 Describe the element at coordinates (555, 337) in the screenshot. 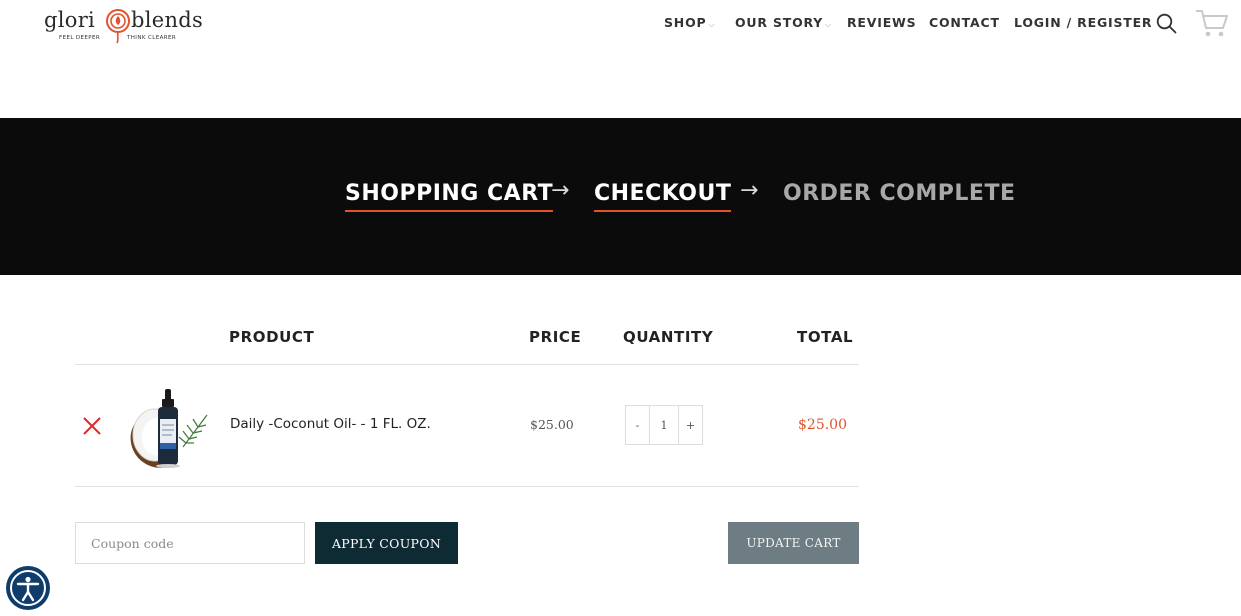

I see `column-header-price: PRICE` at that location.